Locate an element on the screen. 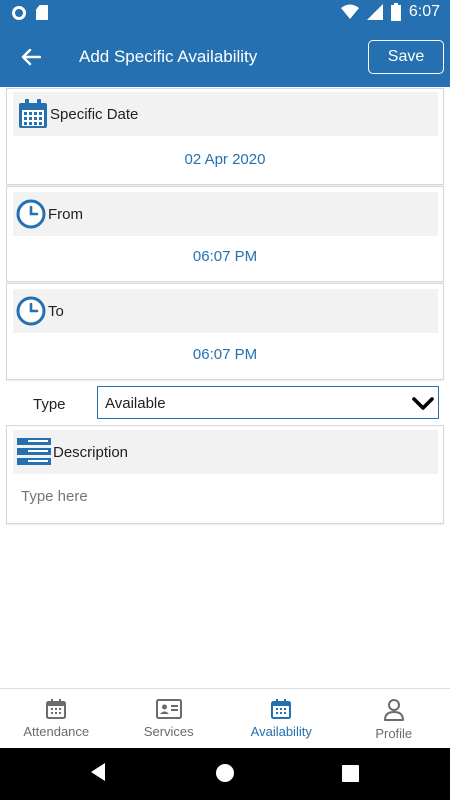 The height and width of the screenshot is (800, 450). notification-circle-icon is located at coordinates (19, 12).